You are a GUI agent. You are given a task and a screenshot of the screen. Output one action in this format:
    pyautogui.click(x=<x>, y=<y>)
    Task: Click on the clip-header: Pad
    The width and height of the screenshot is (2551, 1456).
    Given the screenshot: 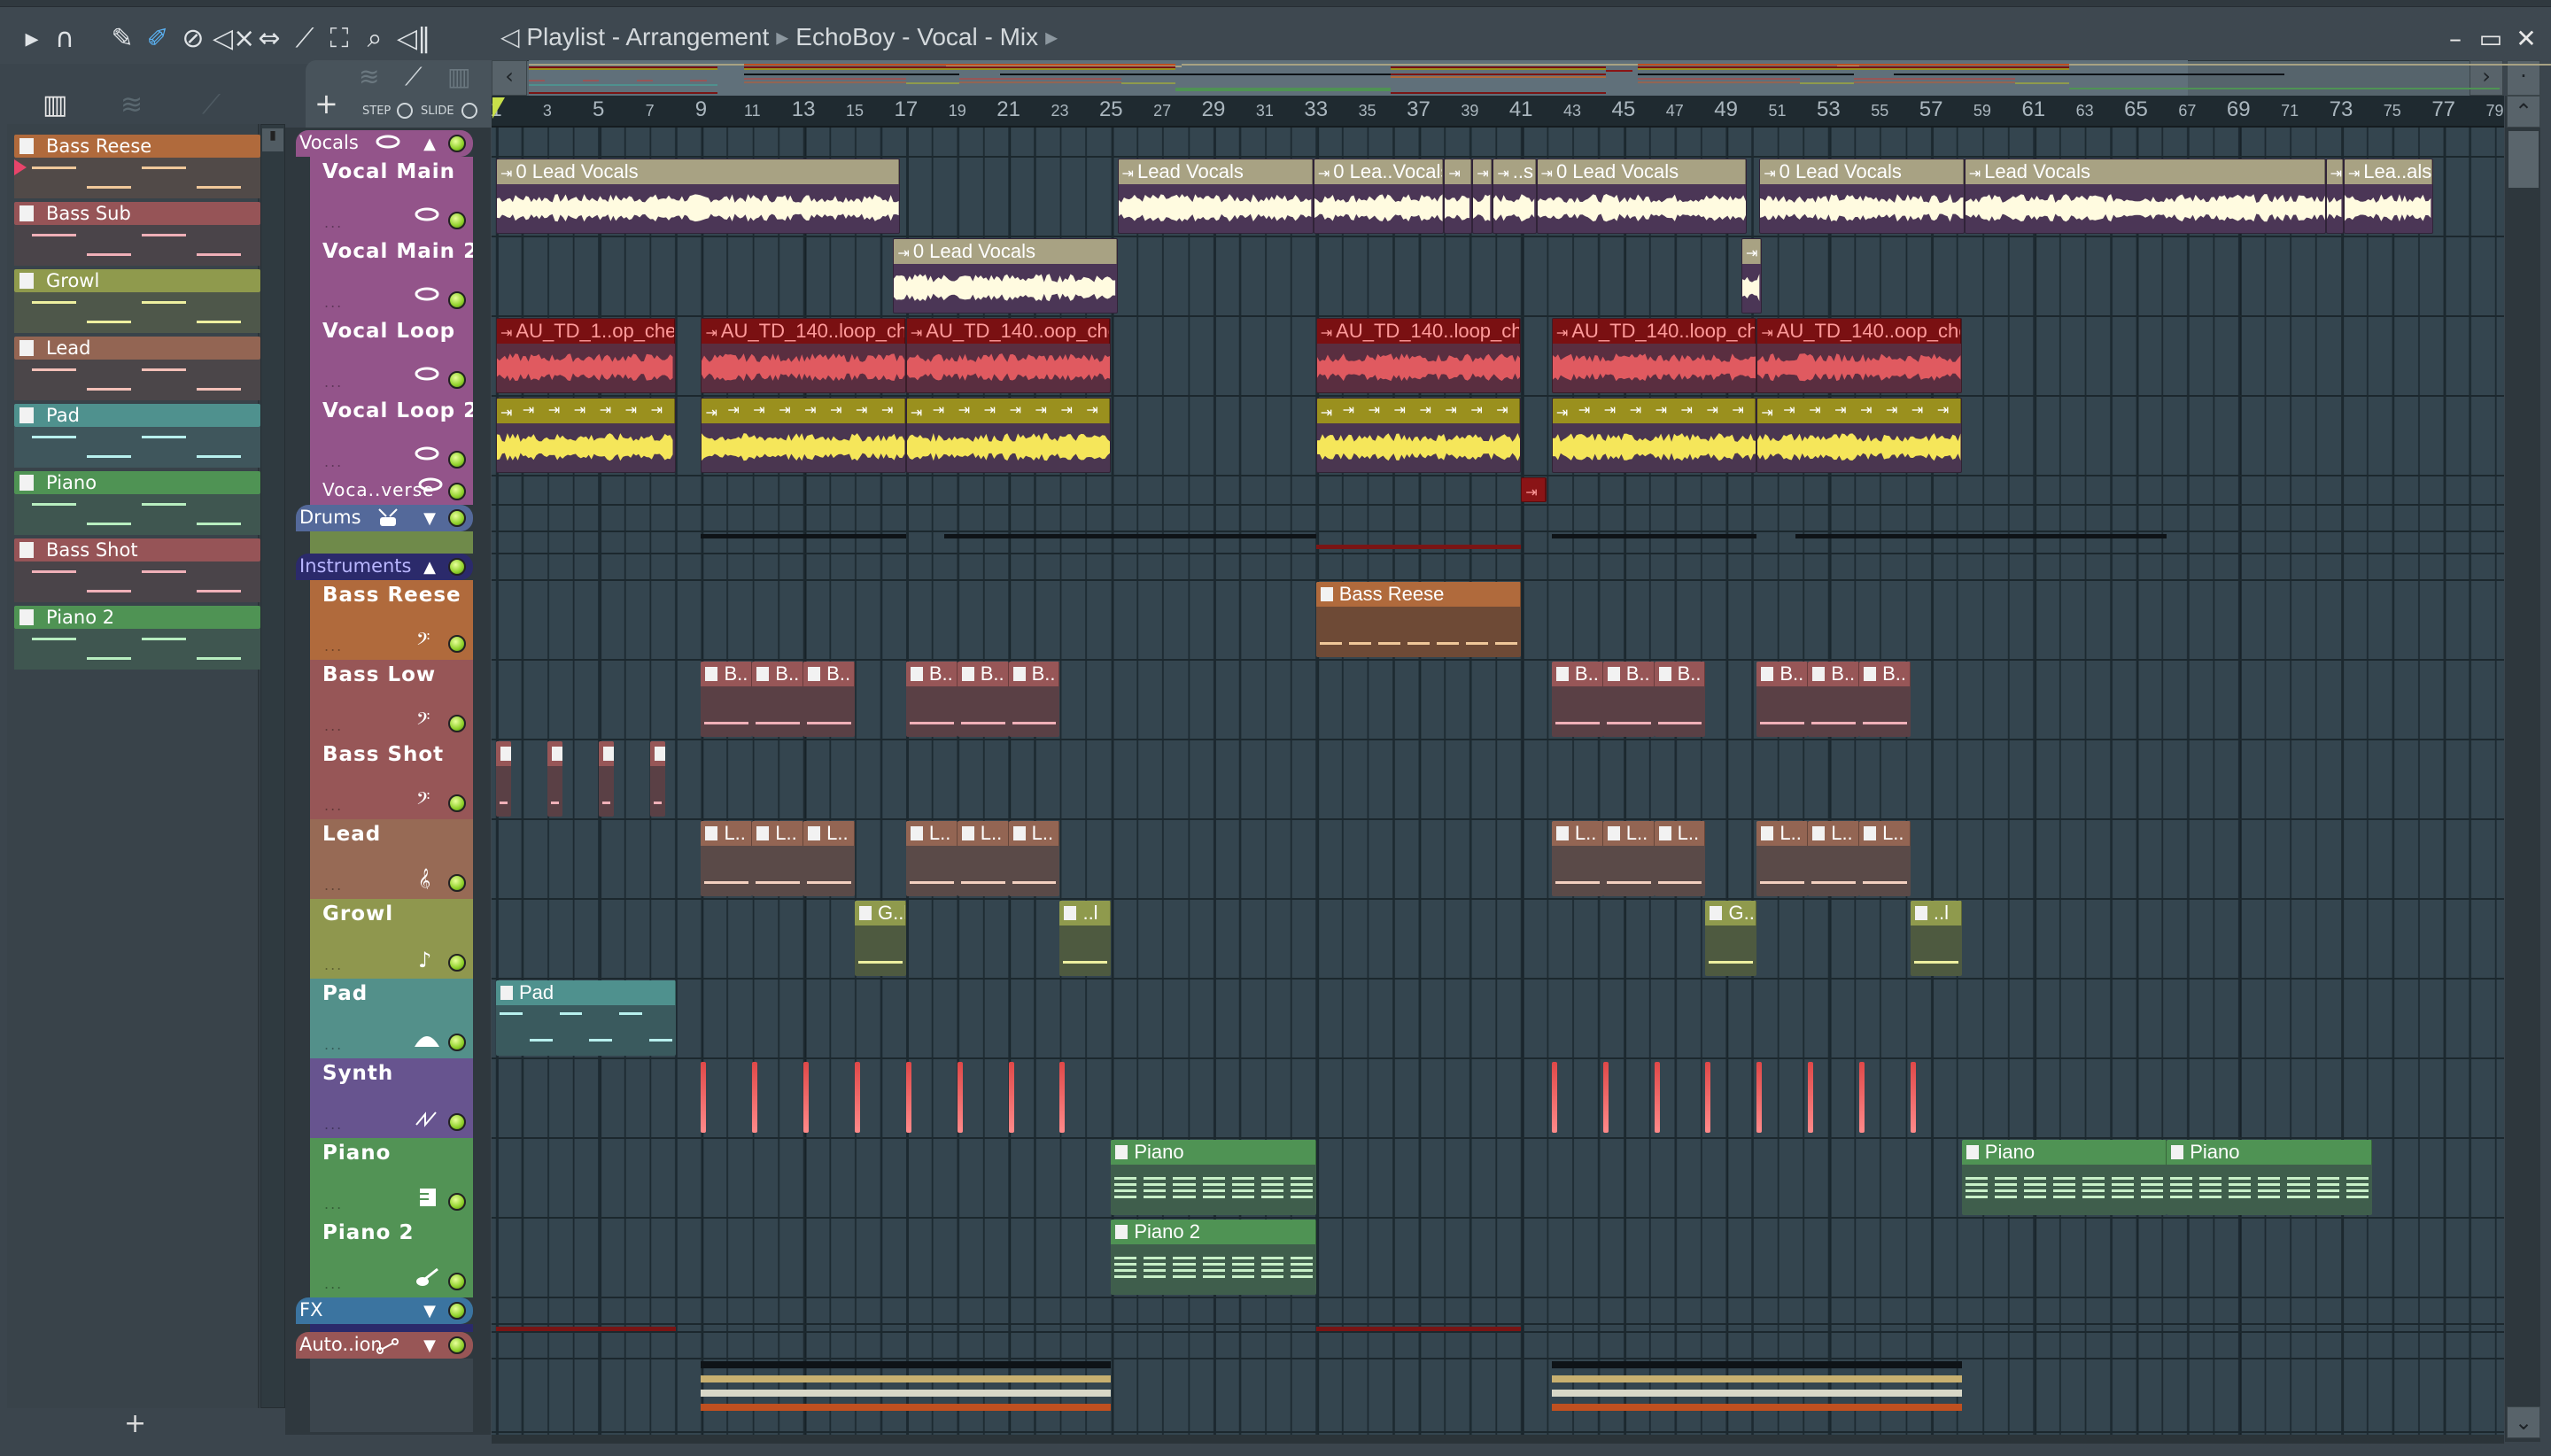 What is the action you would take?
    pyautogui.click(x=586, y=993)
    